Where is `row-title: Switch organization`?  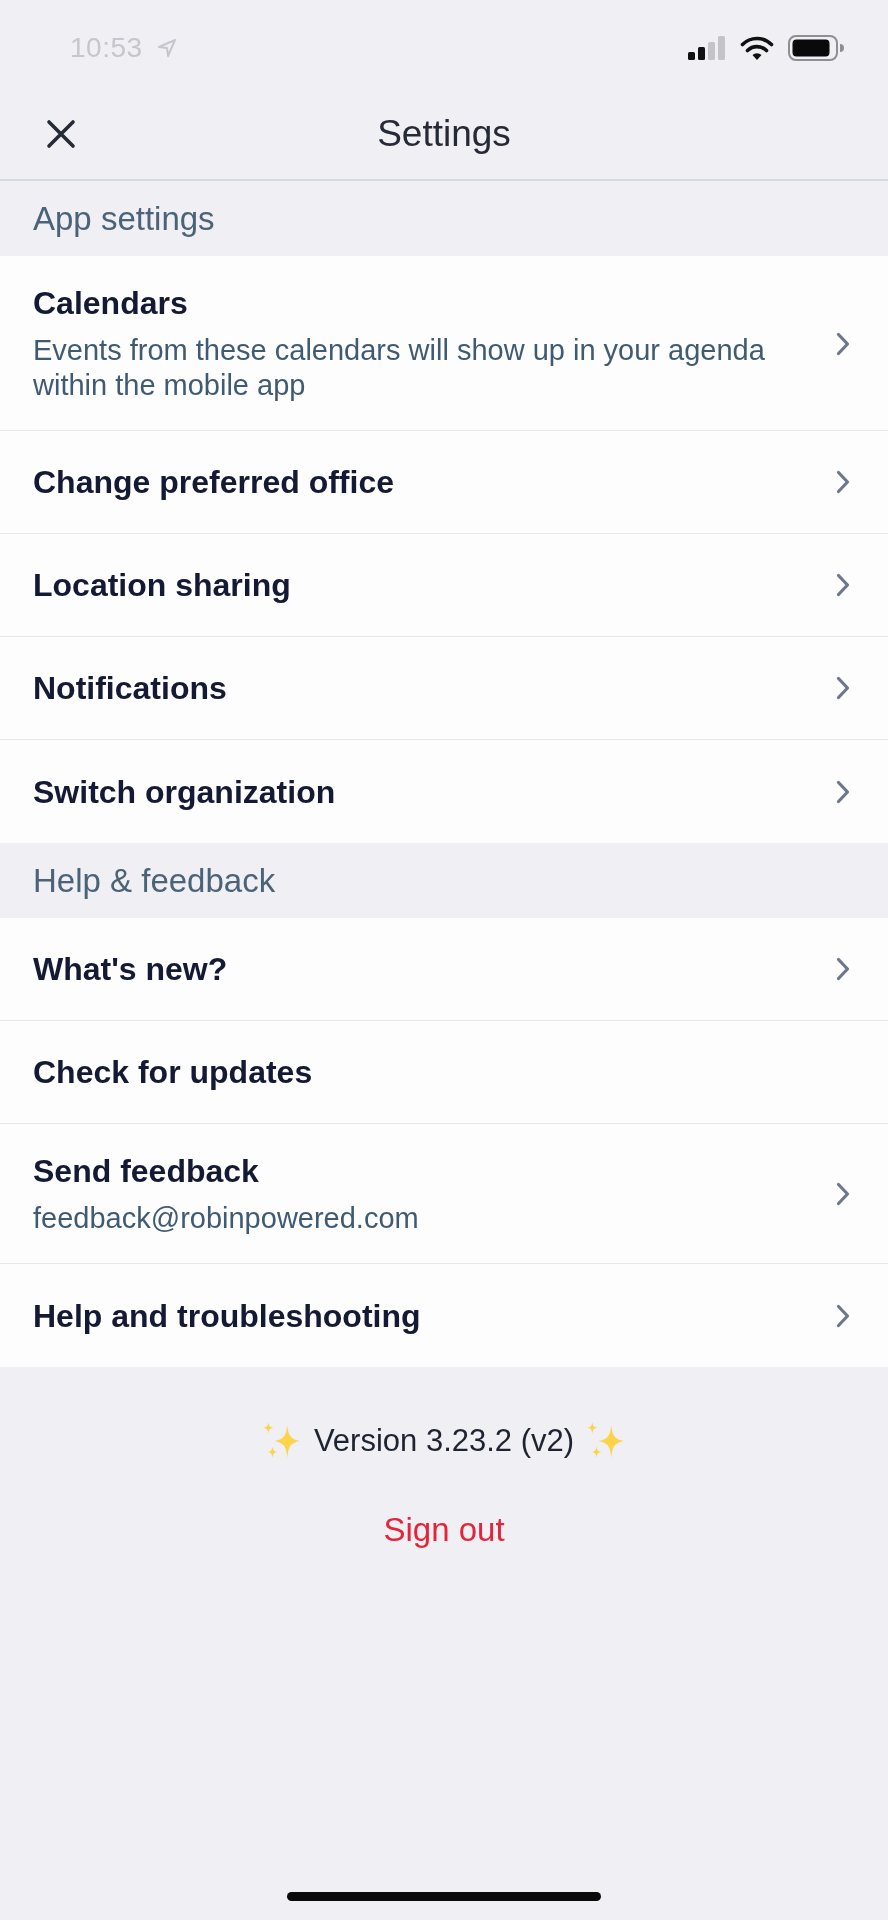
row-title: Switch organization is located at coordinates (185, 791).